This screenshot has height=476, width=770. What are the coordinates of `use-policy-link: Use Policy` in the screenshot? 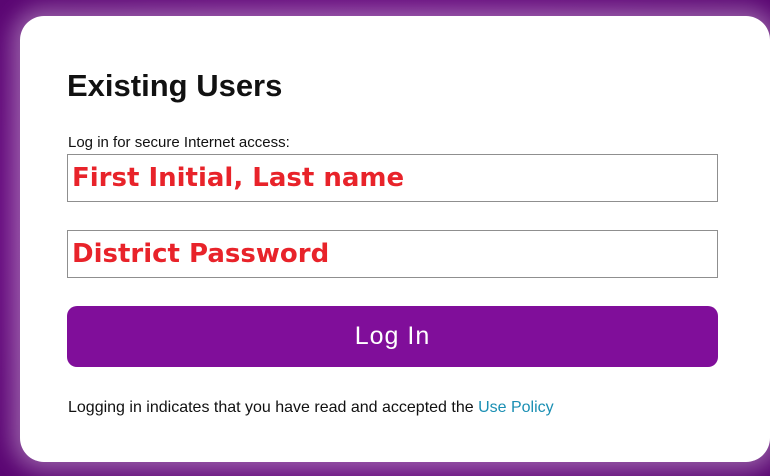 It's located at (516, 407).